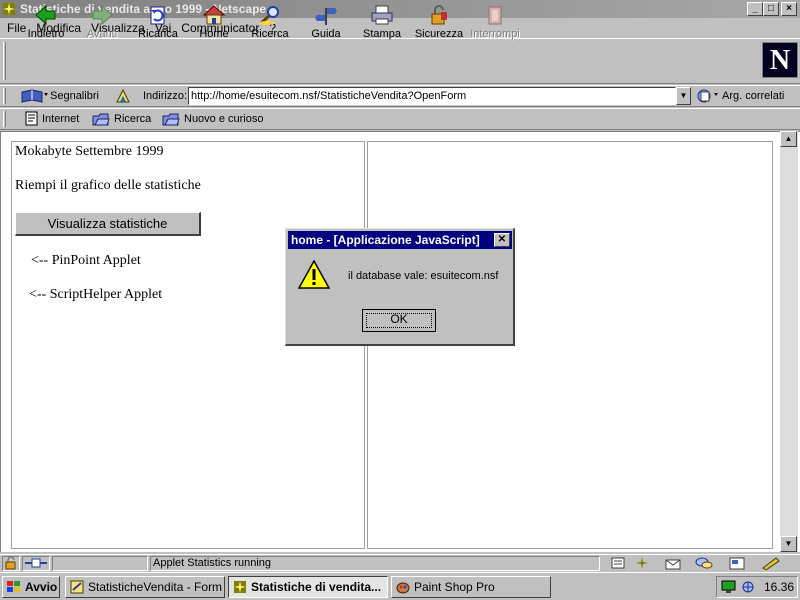 The height and width of the screenshot is (600, 800). I want to click on forward-label: Avanti, so click(102, 34).